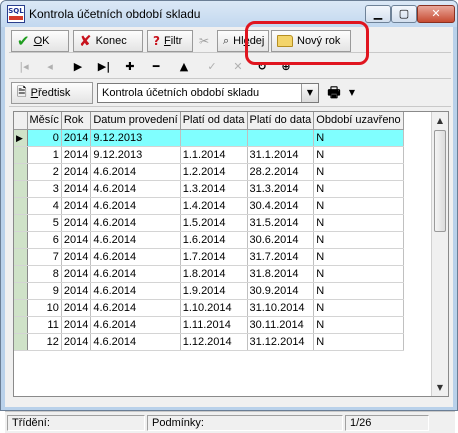 The height and width of the screenshot is (433, 458). Describe the element at coordinates (334, 93) in the screenshot. I see `print-button: 🖶` at that location.